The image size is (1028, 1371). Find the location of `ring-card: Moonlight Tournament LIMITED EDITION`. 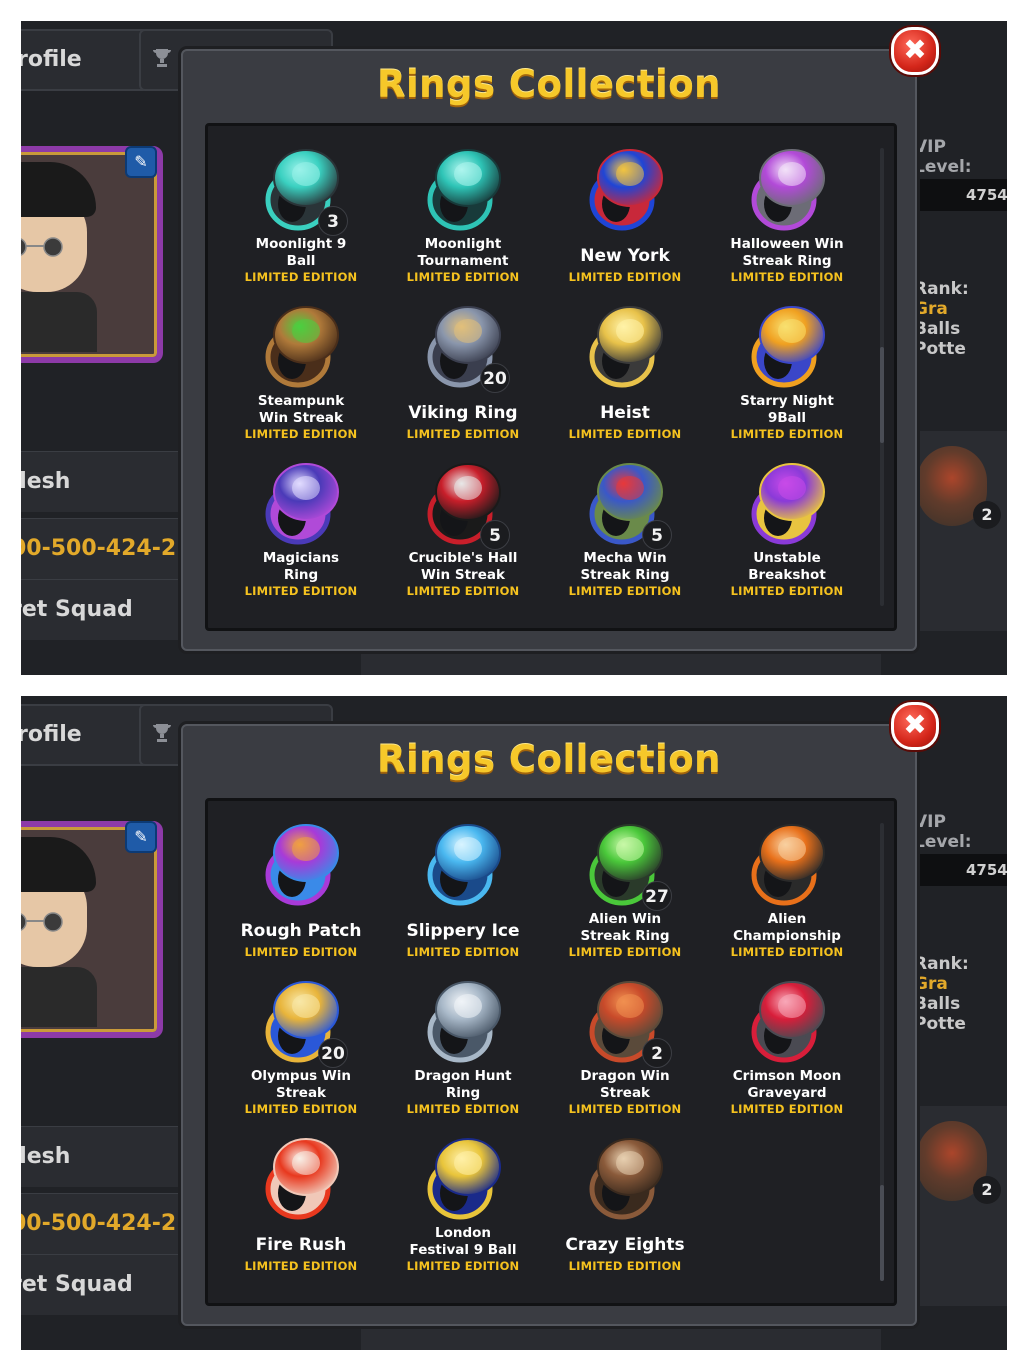

ring-card: Moonlight Tournament LIMITED EDITION is located at coordinates (463, 211).